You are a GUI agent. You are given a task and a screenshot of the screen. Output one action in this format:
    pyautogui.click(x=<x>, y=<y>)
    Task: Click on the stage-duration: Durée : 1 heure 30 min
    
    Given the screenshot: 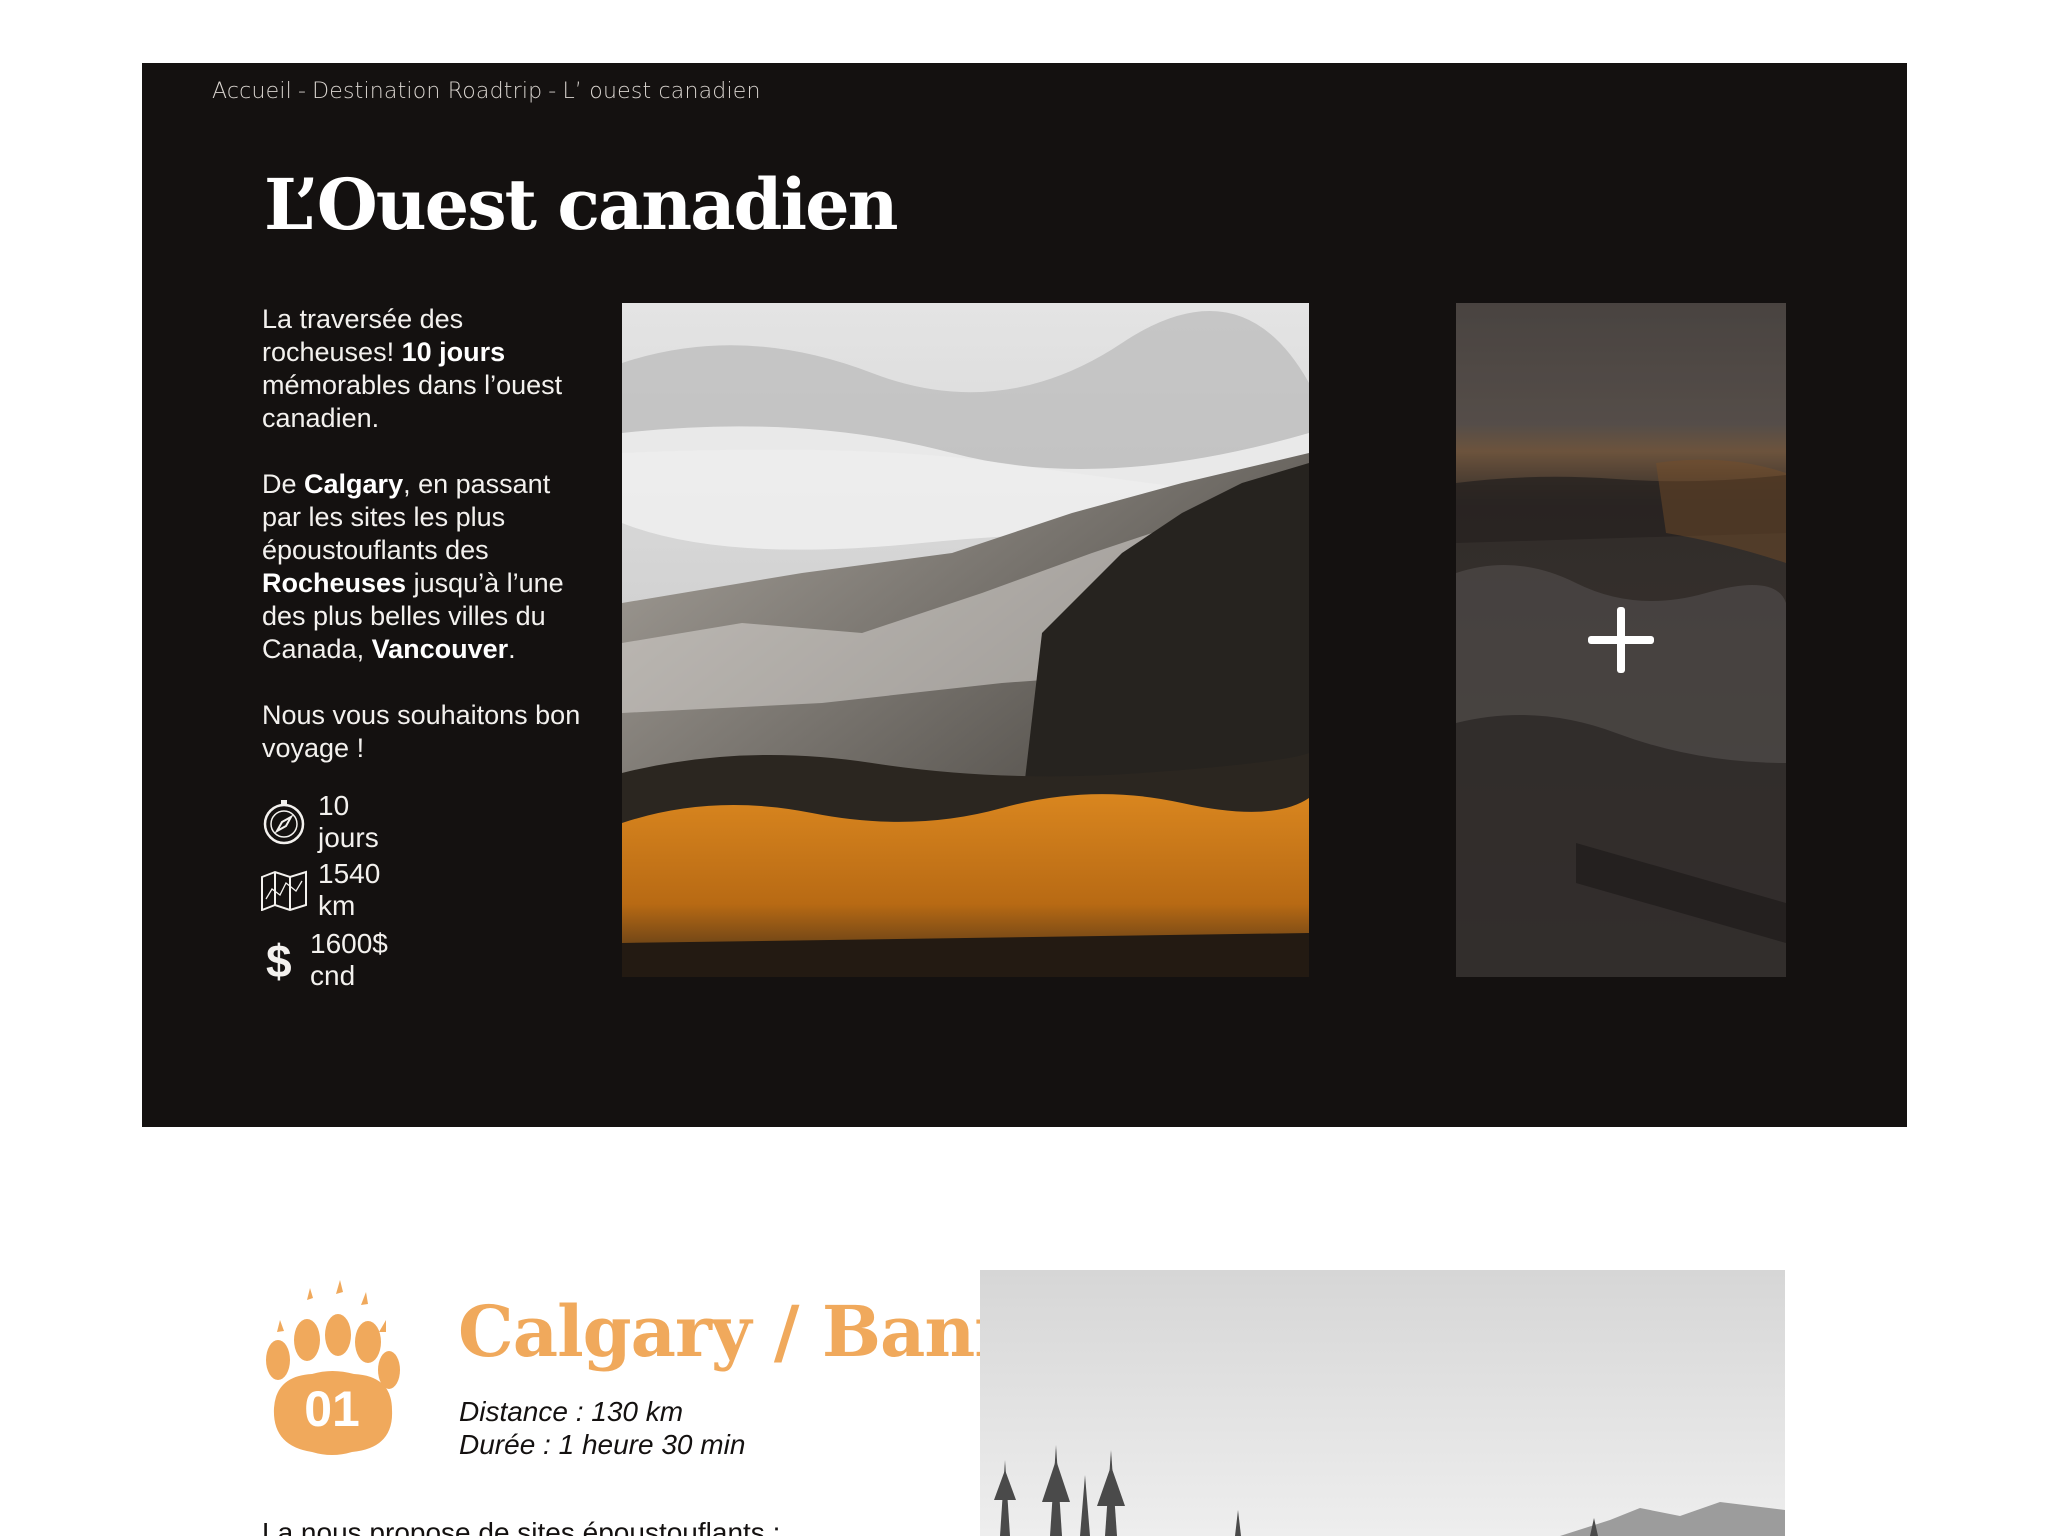 What is the action you would take?
    pyautogui.click(x=602, y=1444)
    